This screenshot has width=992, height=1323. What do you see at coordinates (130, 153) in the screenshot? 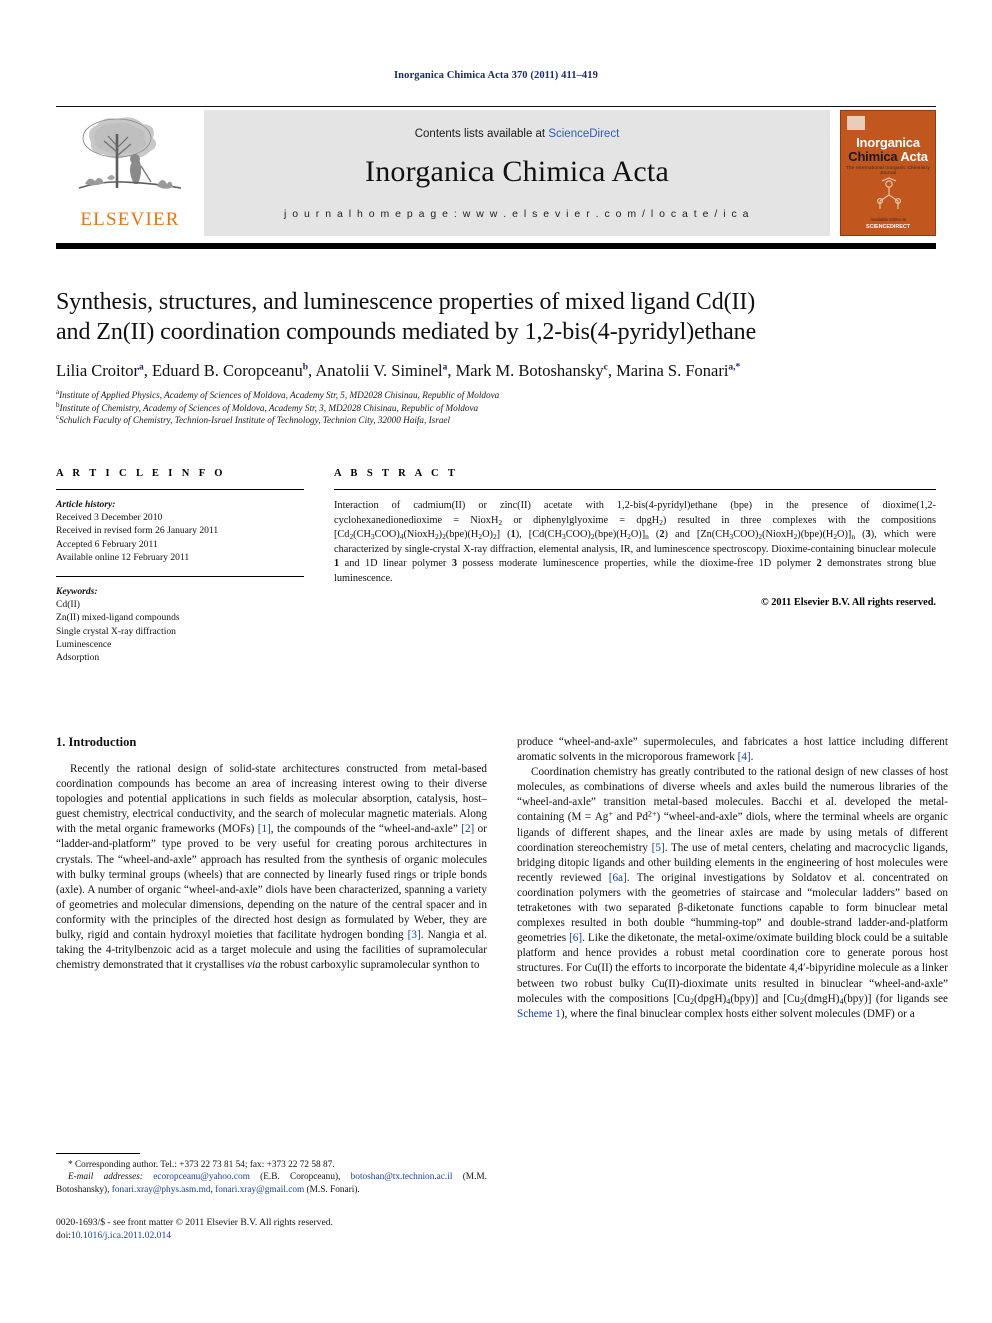
I see `elsevier-tree-icon` at bounding box center [130, 153].